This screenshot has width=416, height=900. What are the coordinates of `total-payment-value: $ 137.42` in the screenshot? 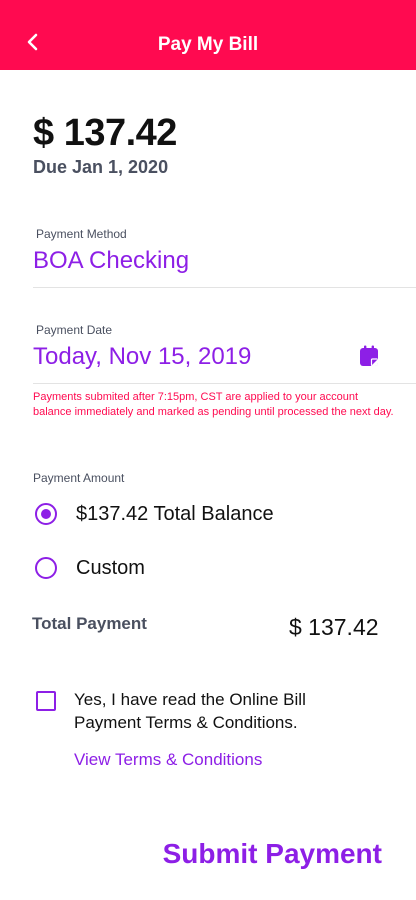 It's located at (334, 627).